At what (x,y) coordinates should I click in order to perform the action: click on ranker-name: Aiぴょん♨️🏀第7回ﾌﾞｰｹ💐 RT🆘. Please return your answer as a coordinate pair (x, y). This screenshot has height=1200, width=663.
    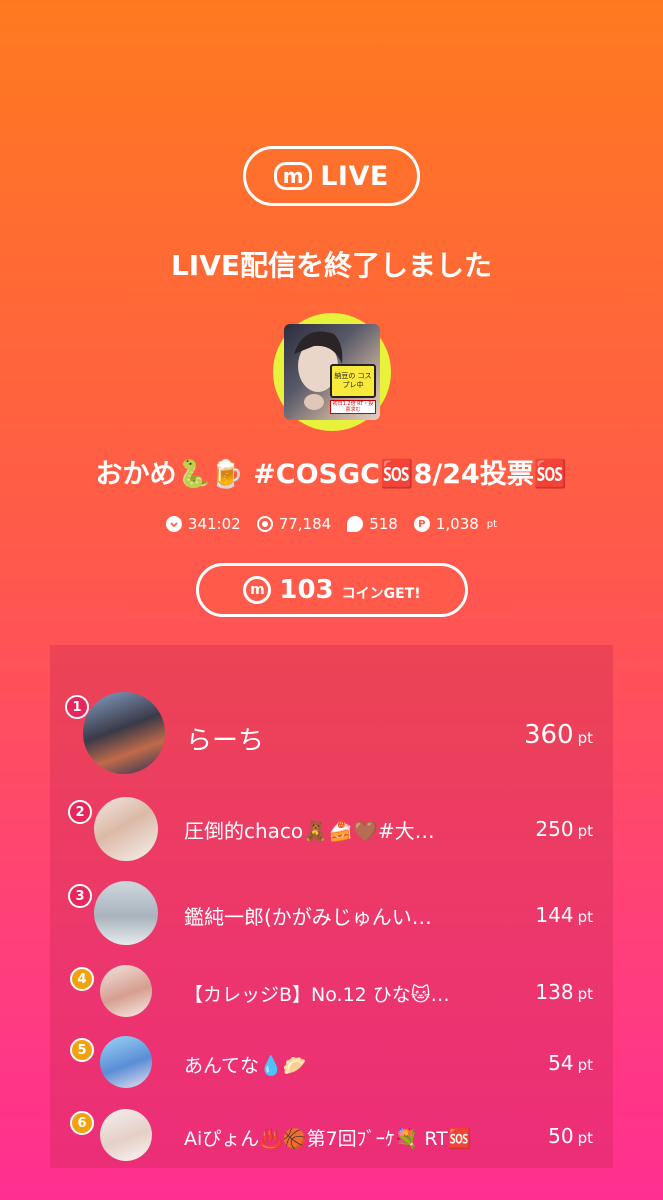
    Looking at the image, I should click on (328, 1139).